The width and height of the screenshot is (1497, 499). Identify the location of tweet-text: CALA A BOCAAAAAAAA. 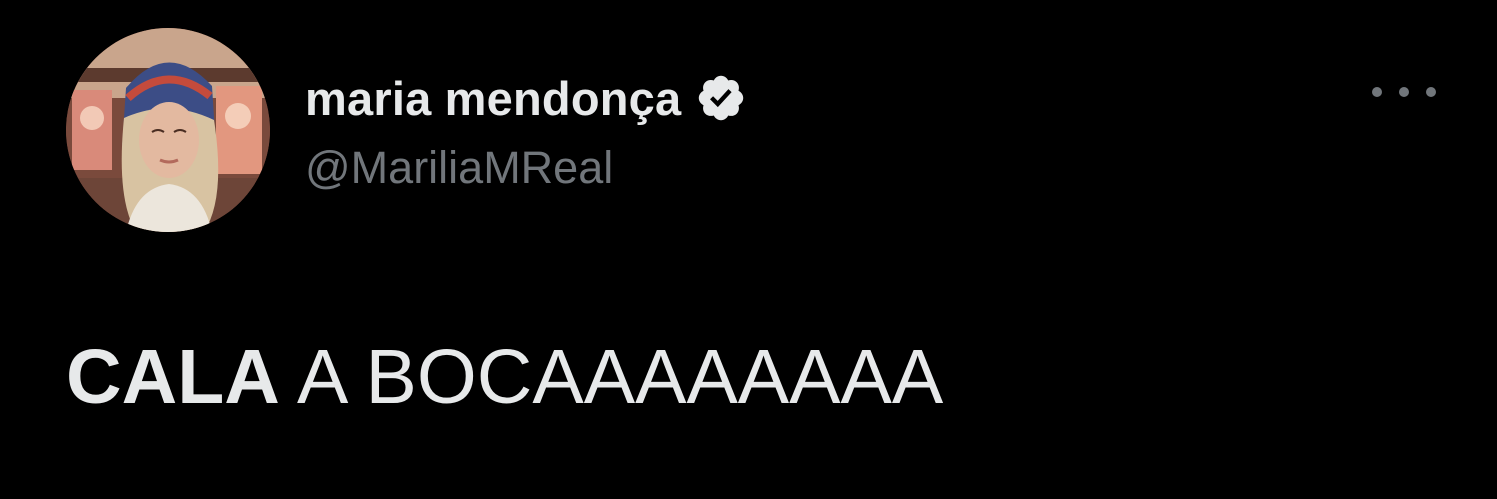
(504, 377).